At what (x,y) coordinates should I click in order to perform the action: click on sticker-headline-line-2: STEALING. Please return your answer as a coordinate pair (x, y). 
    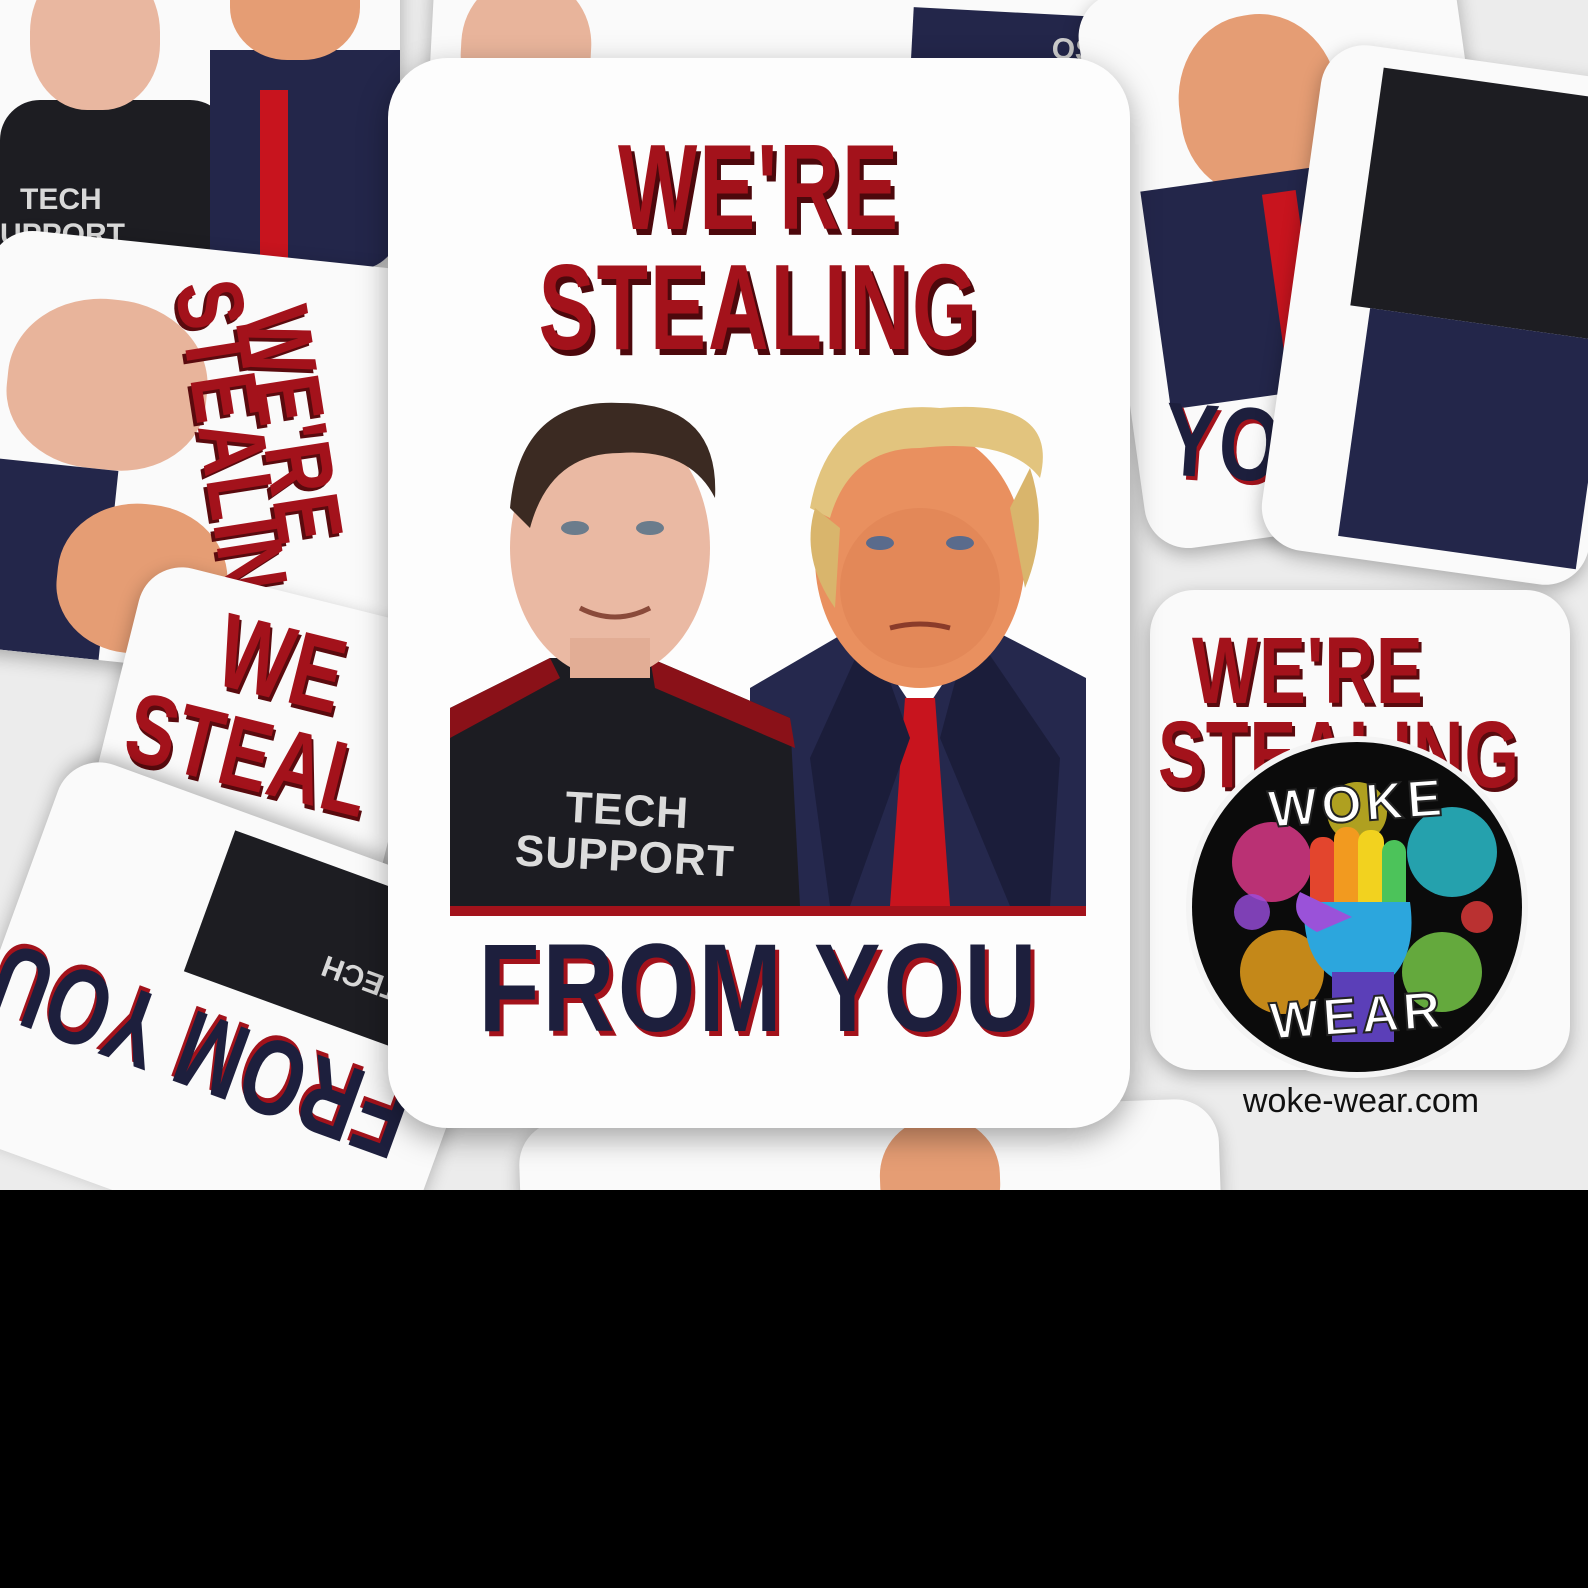
    Looking at the image, I should click on (759, 307).